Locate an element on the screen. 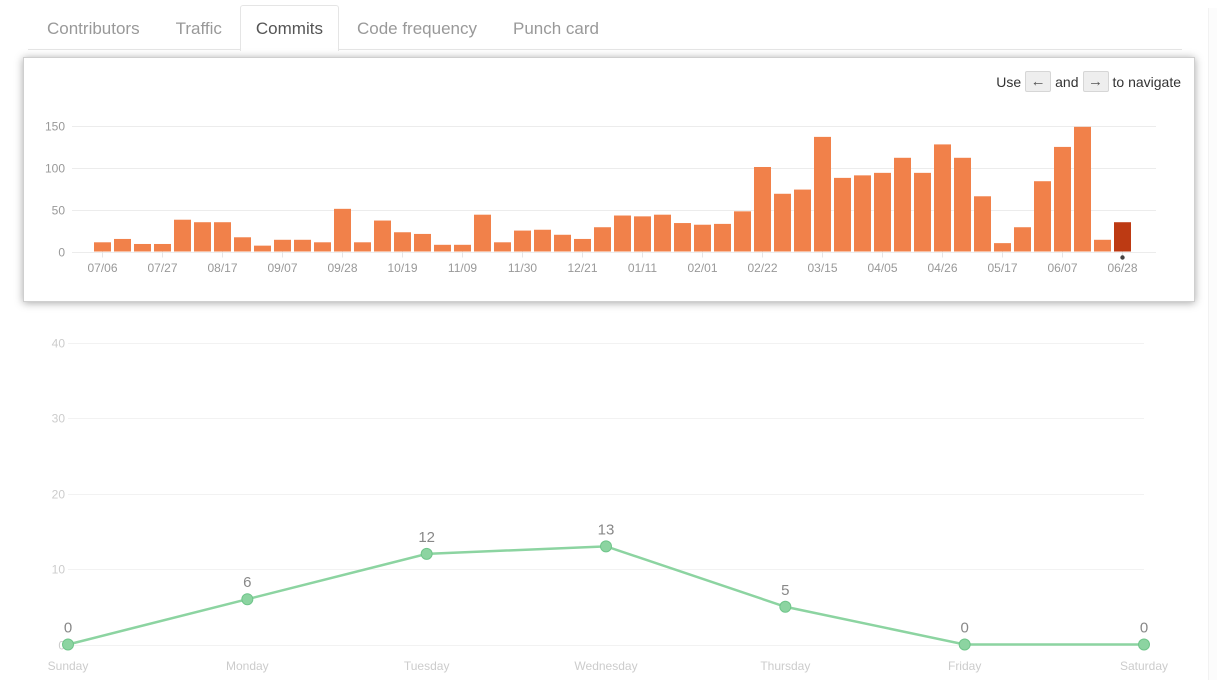 This screenshot has width=1217, height=680. line-chart-y-axis: 010203040 is located at coordinates (59, 495).